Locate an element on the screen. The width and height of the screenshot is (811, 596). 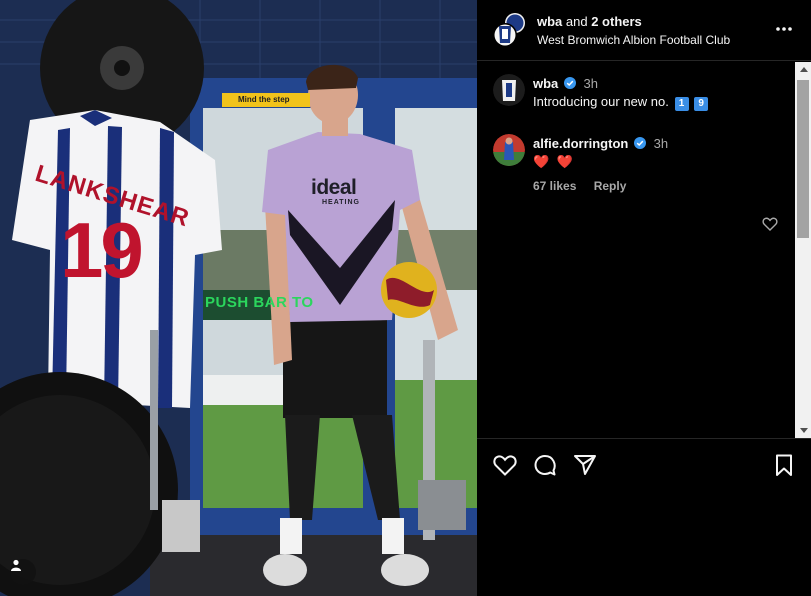
comment-avatar is located at coordinates (509, 150).